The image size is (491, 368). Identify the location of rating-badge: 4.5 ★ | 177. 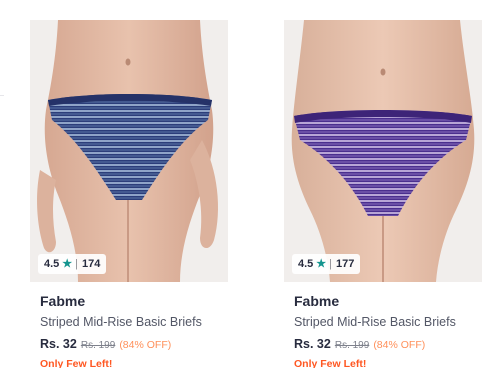
(326, 264).